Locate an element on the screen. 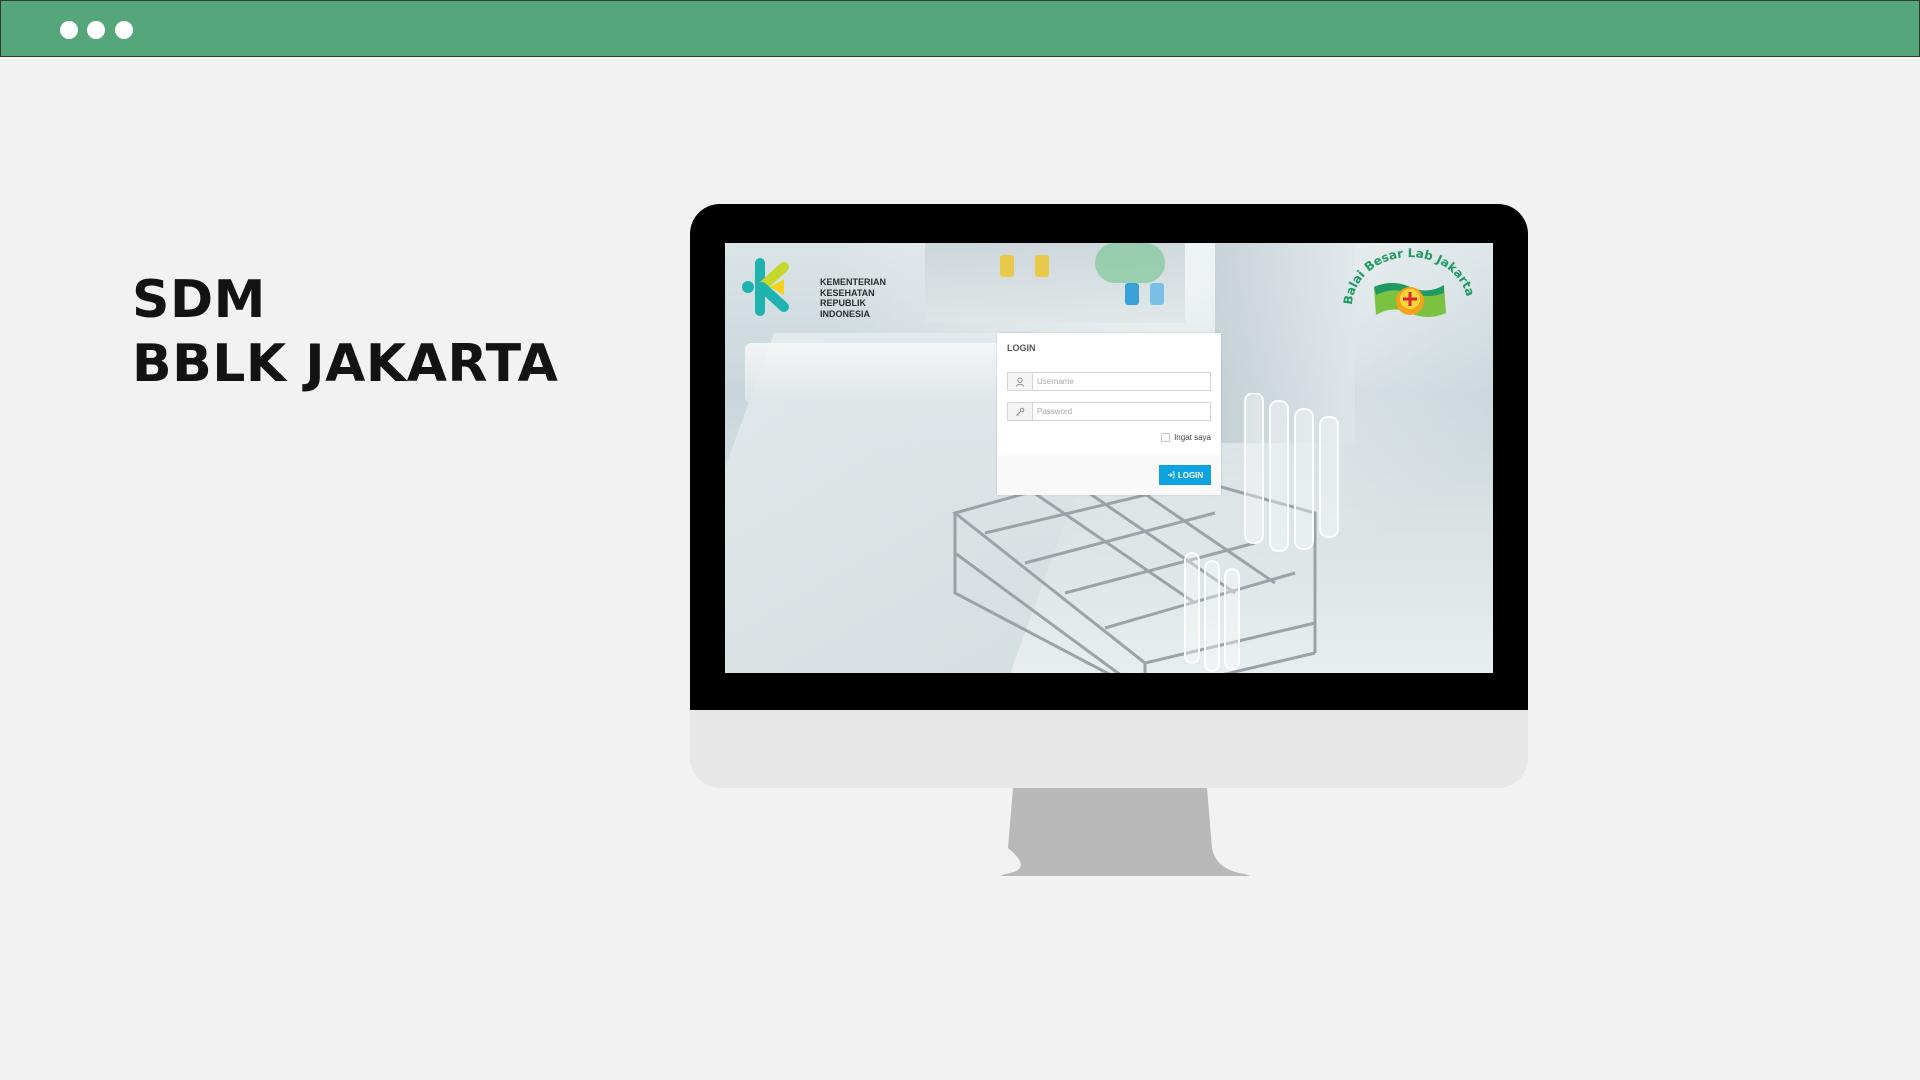 This screenshot has width=1920, height=1080. sign-in-icon is located at coordinates (1171, 475).